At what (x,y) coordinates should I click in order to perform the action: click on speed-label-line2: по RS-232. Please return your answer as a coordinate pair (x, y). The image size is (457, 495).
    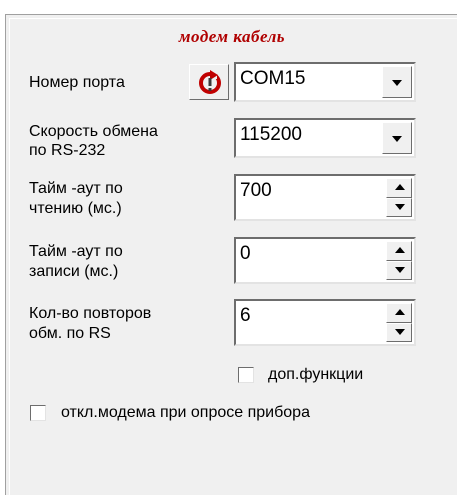
    Looking at the image, I should click on (67, 150).